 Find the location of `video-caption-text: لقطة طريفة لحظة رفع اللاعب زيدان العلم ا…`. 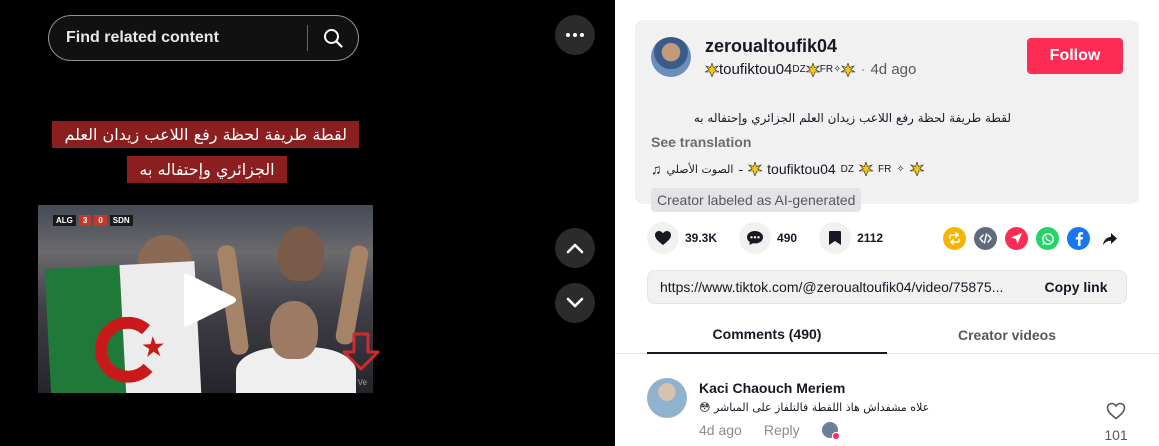

video-caption-text: لقطة طريفة لحظة رفع اللاعب زيدان العلم ا… is located at coordinates (205, 152).